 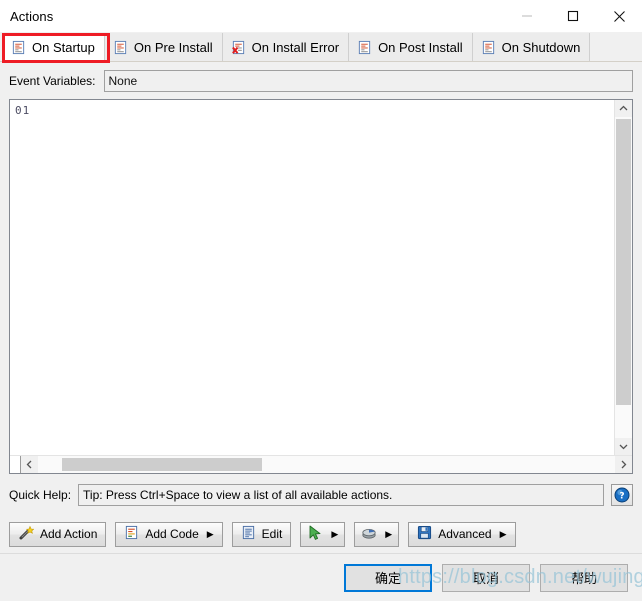 I want to click on tab-on-startup: On Startup, so click(x=54, y=47).